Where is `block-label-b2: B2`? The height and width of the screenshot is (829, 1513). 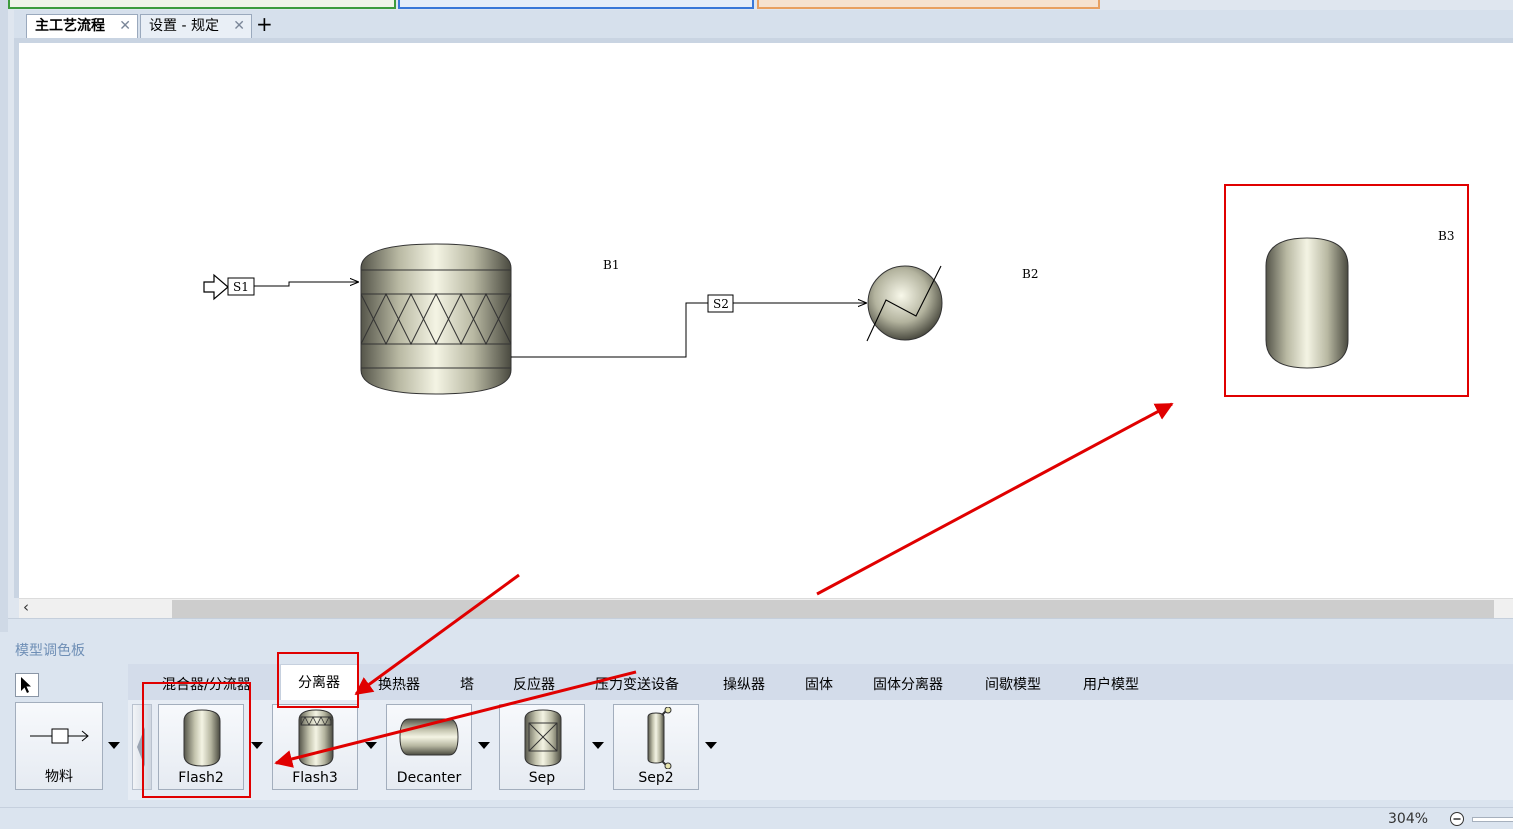
block-label-b2: B2 is located at coordinates (1030, 274).